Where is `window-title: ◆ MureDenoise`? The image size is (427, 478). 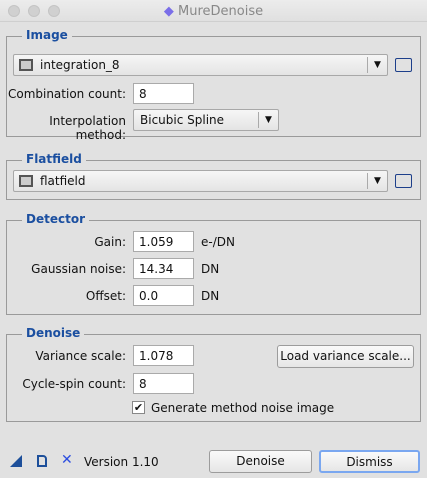 window-title: ◆ MureDenoise is located at coordinates (213, 11).